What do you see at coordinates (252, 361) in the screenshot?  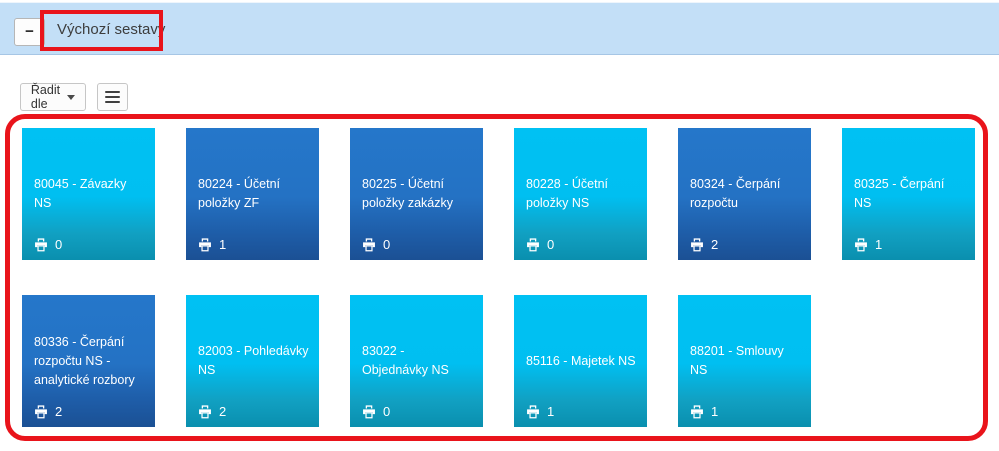 I see `report-tile-82003: 82003 - Pohledávky NS 2` at bounding box center [252, 361].